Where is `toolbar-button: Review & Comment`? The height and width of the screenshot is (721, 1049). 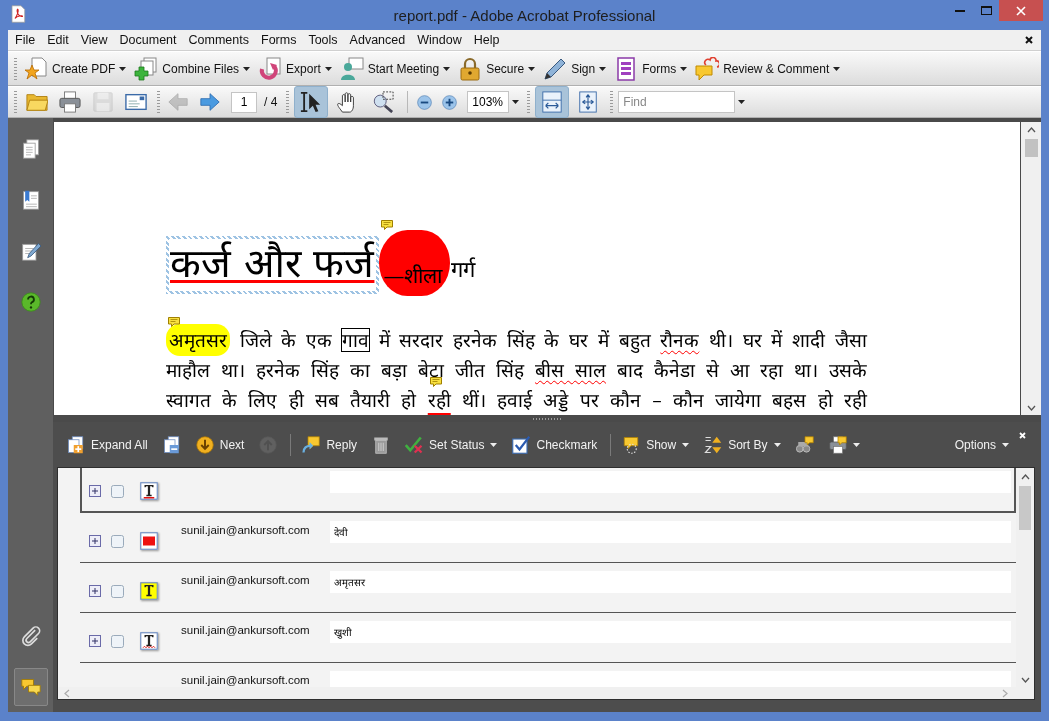
toolbar-button: Review & Comment is located at coordinates (768, 68).